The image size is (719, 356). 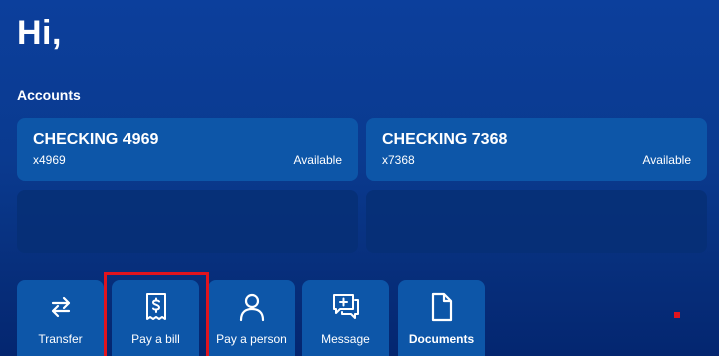 What do you see at coordinates (49, 95) in the screenshot?
I see `accounts-heading: Accounts` at bounding box center [49, 95].